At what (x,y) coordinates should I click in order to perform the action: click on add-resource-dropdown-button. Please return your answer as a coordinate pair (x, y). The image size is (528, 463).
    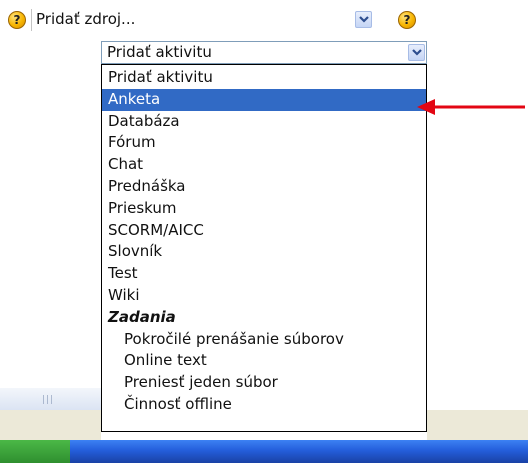
    Looking at the image, I should click on (363, 19).